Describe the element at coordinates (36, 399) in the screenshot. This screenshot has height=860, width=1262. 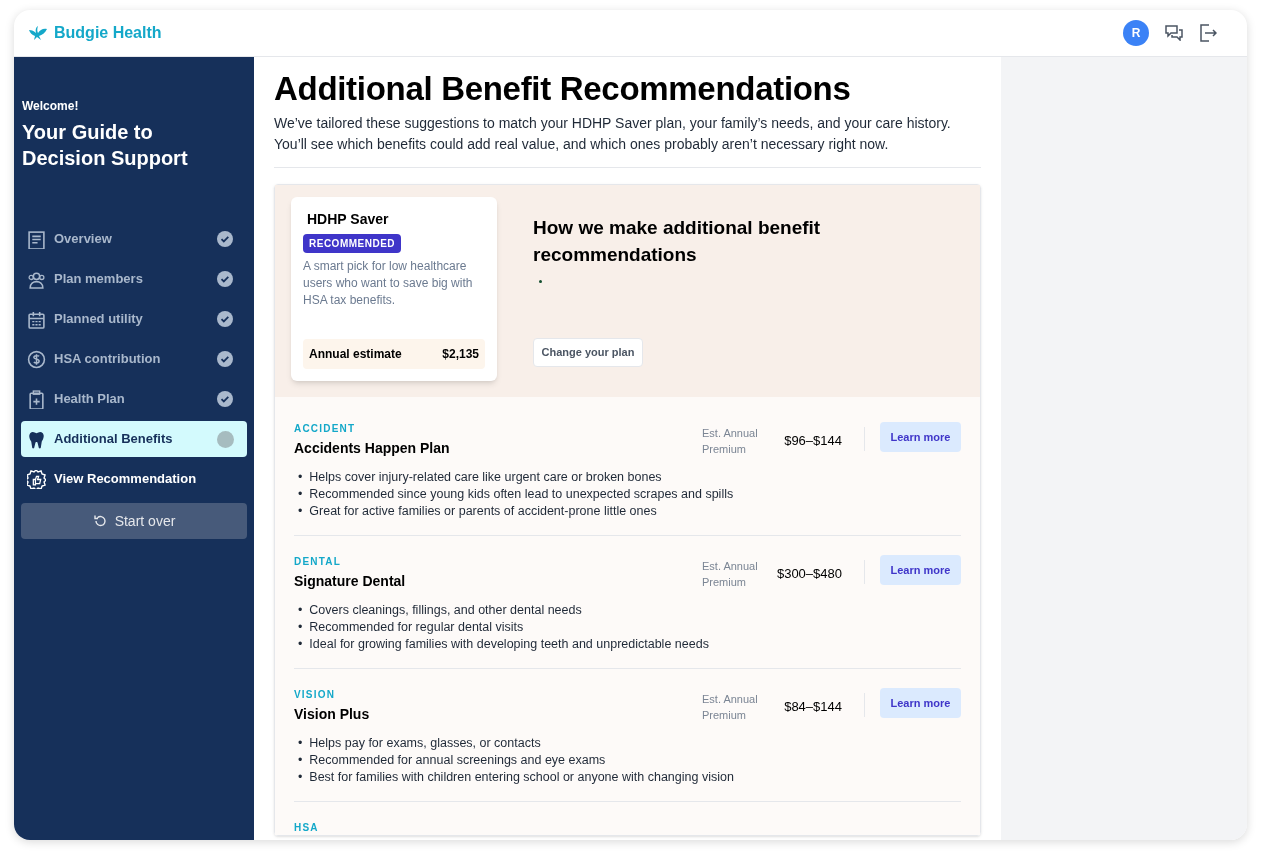
I see `clipboard-icon` at that location.